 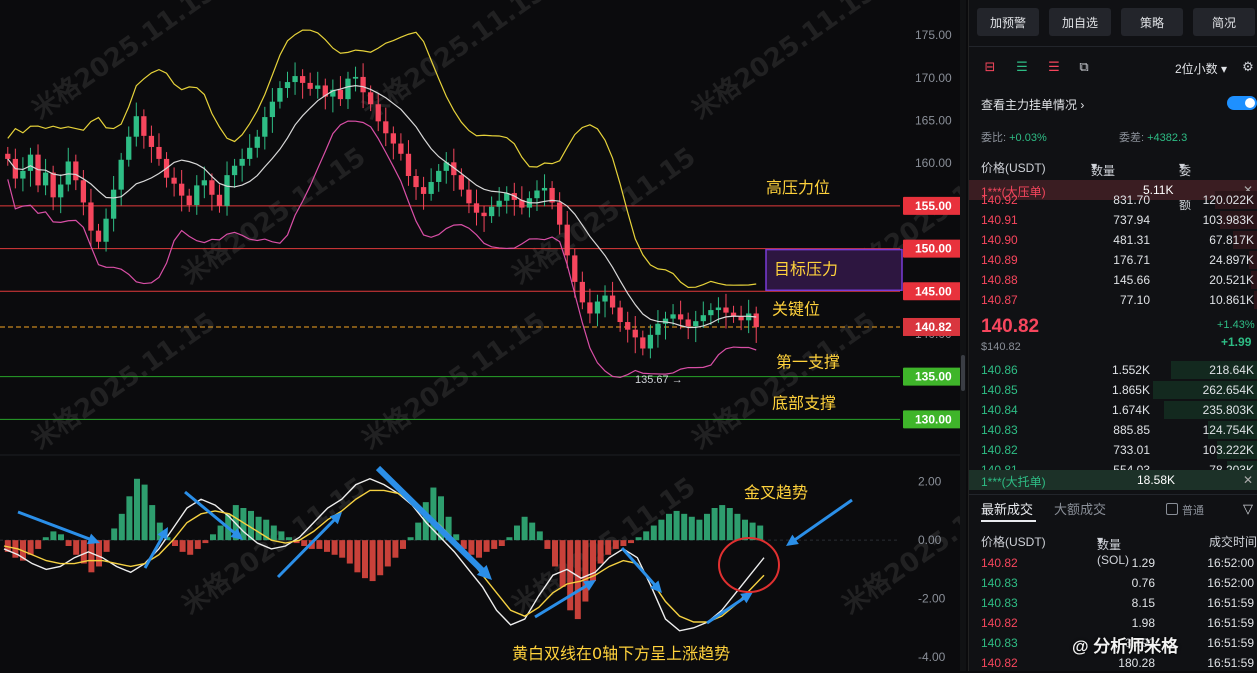 I want to click on precision-select: 2位小数 ▾, so click(x=1201, y=68).